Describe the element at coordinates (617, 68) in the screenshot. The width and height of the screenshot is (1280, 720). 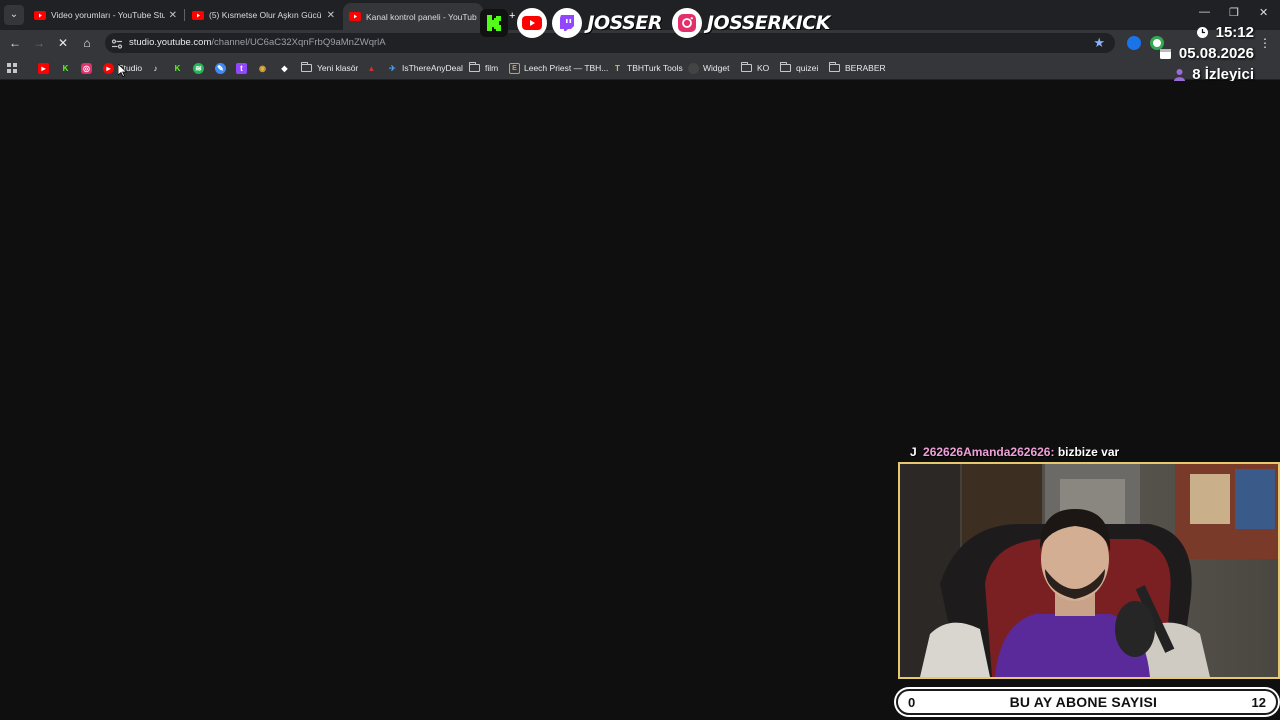
I see `tbh-tools-icon: T` at that location.